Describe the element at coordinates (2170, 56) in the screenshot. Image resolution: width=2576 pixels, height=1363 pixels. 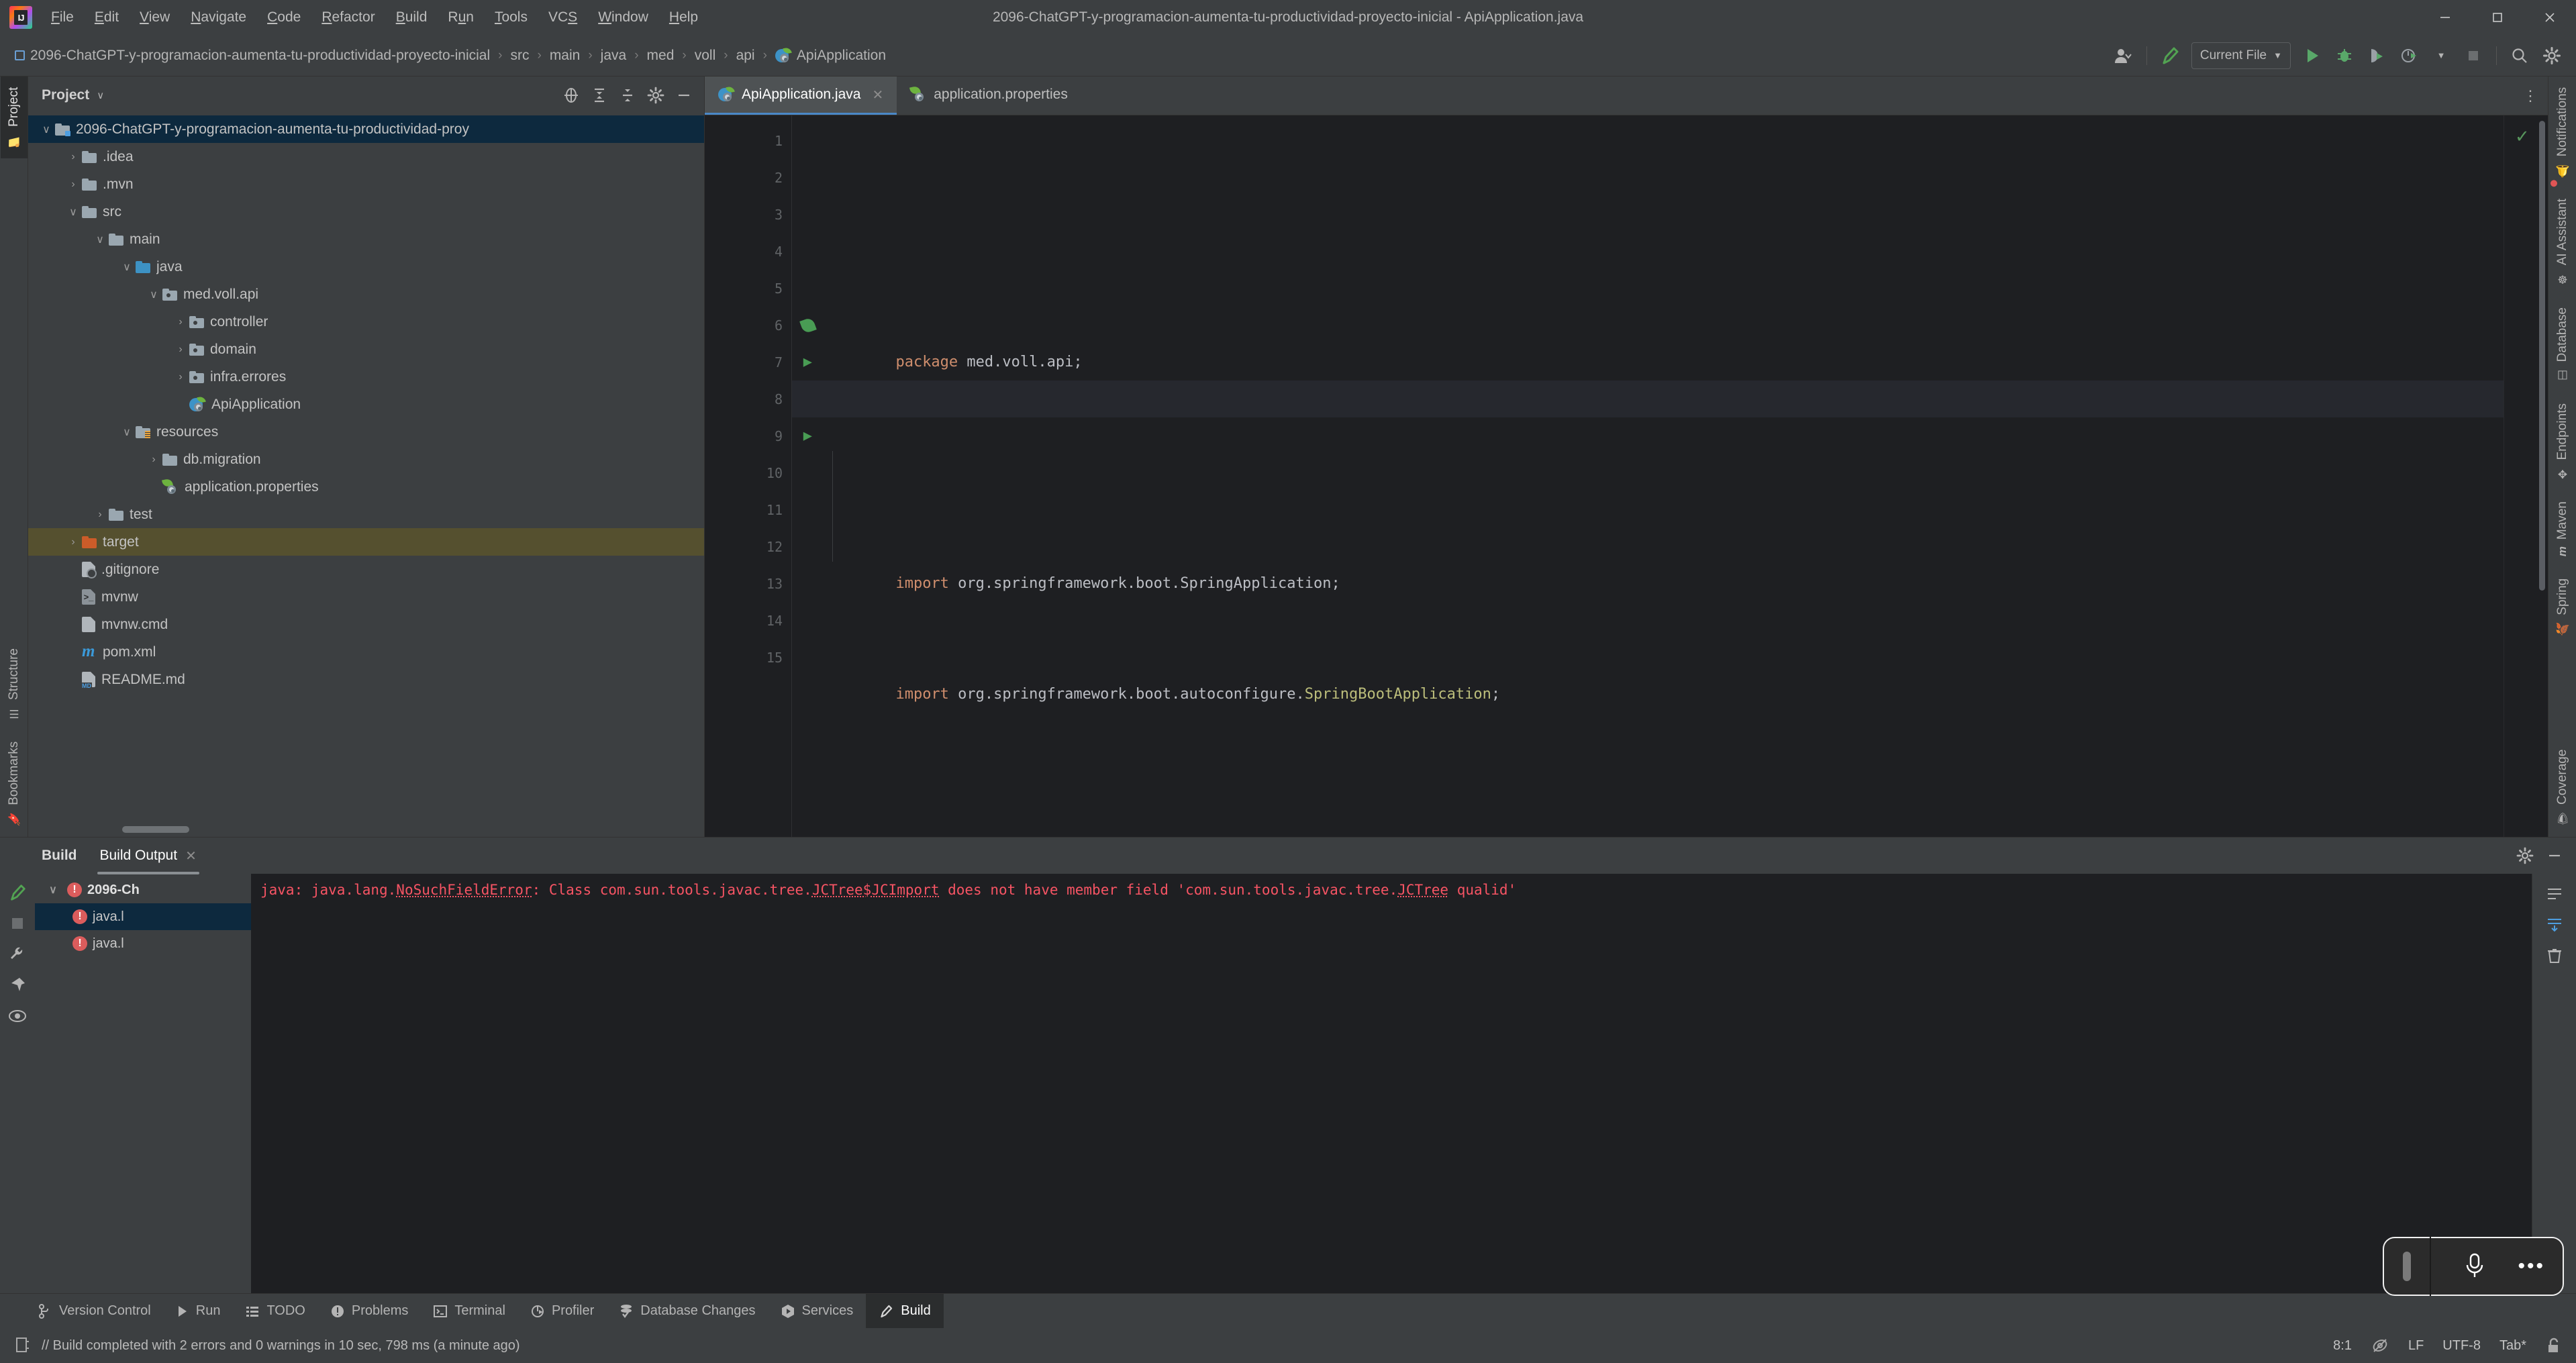
I see `build-hammer-icon` at that location.